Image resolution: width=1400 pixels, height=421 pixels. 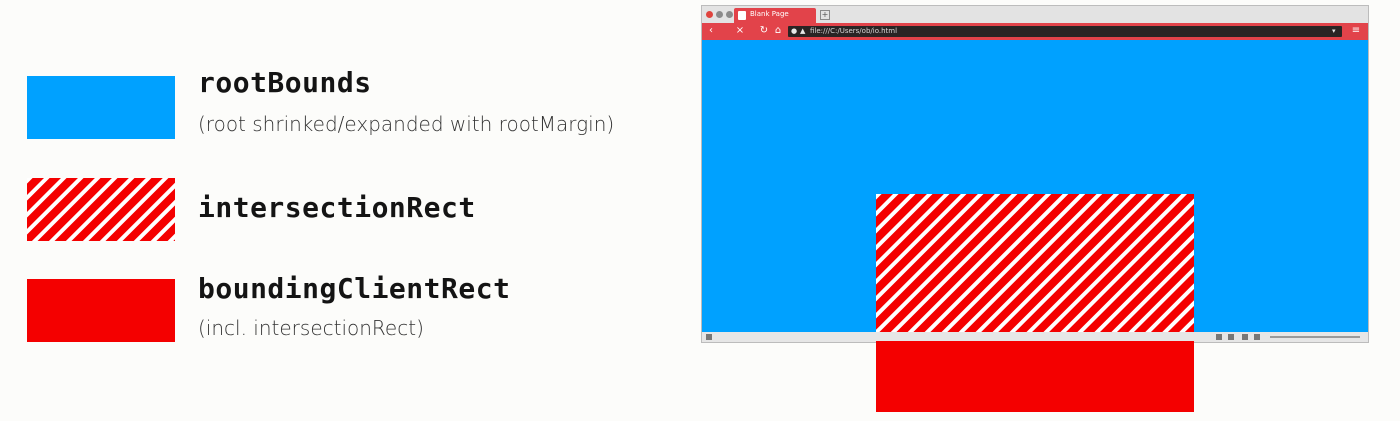 I want to click on bounding-client-rect-title: boundingClientRect, so click(x=354, y=288).